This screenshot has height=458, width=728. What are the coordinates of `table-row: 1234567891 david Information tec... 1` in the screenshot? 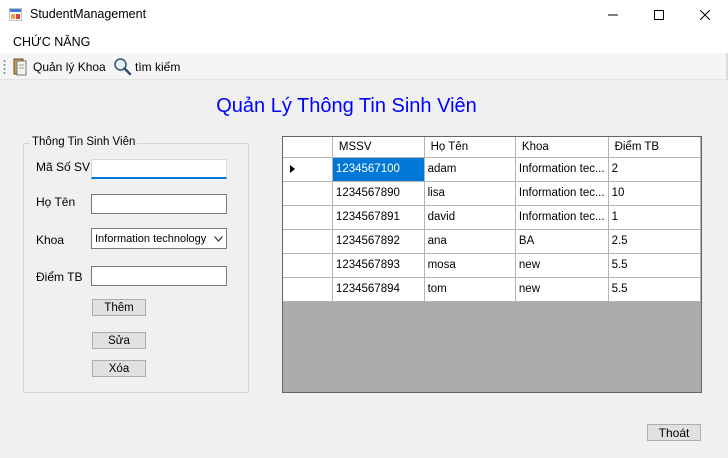 It's located at (492, 217).